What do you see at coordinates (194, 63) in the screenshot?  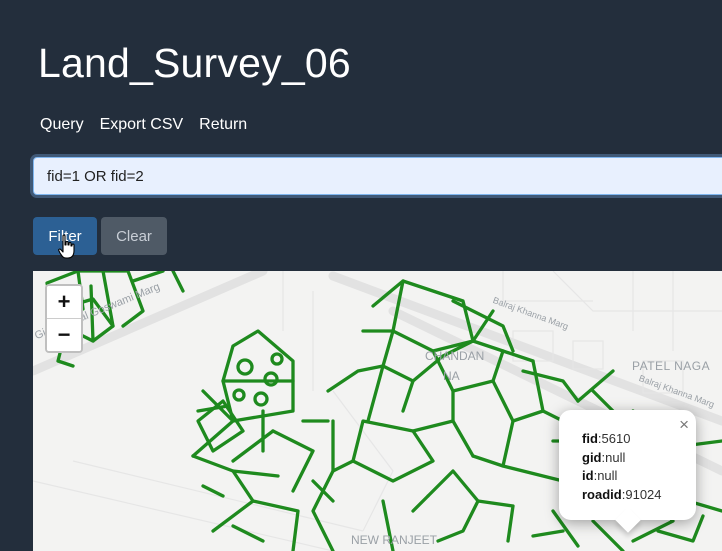 I see `page-title: Land_Survey_06` at bounding box center [194, 63].